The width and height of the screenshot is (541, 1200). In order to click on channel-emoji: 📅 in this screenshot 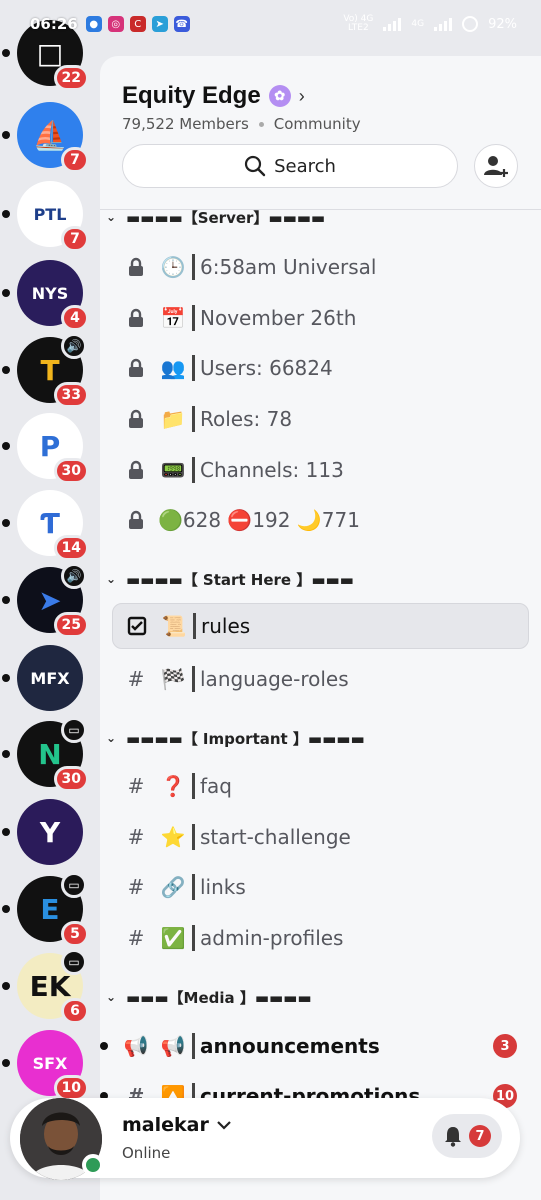, I will do `click(173, 318)`.